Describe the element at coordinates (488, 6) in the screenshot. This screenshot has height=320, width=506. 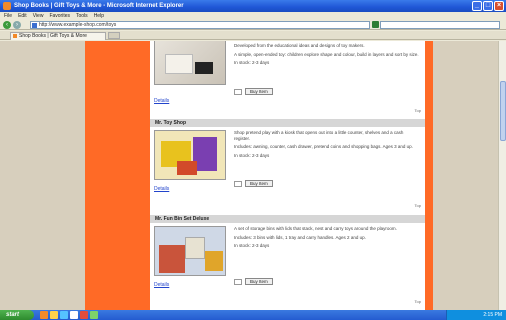
I see `maximize-button: □` at that location.